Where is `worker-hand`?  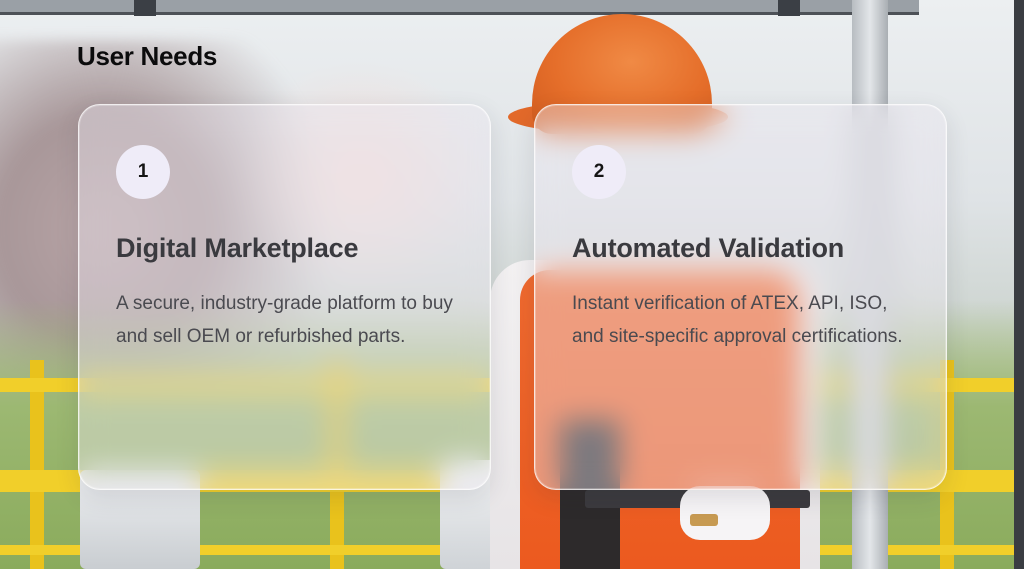
worker-hand is located at coordinates (725, 513).